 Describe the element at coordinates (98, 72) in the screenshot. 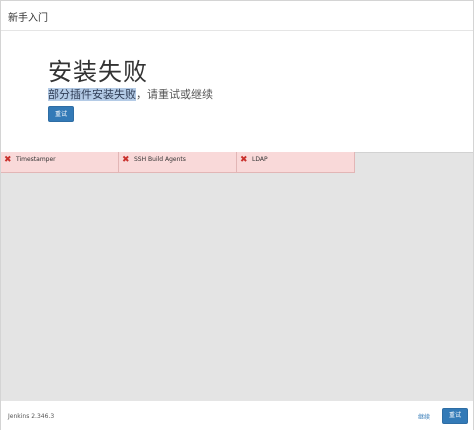

I see `page-title: 安装失败` at that location.